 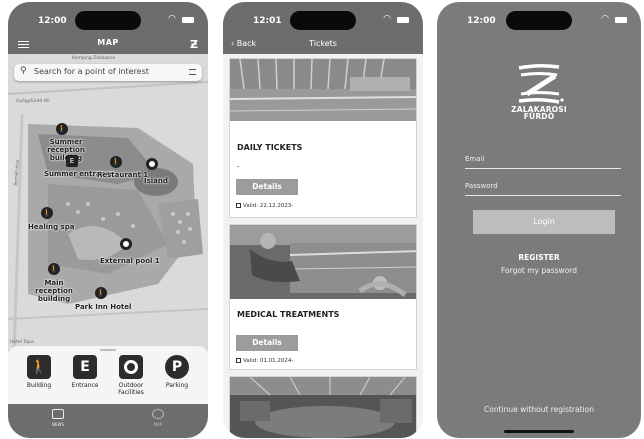 I want to click on list-view-icon, so click(x=192, y=72).